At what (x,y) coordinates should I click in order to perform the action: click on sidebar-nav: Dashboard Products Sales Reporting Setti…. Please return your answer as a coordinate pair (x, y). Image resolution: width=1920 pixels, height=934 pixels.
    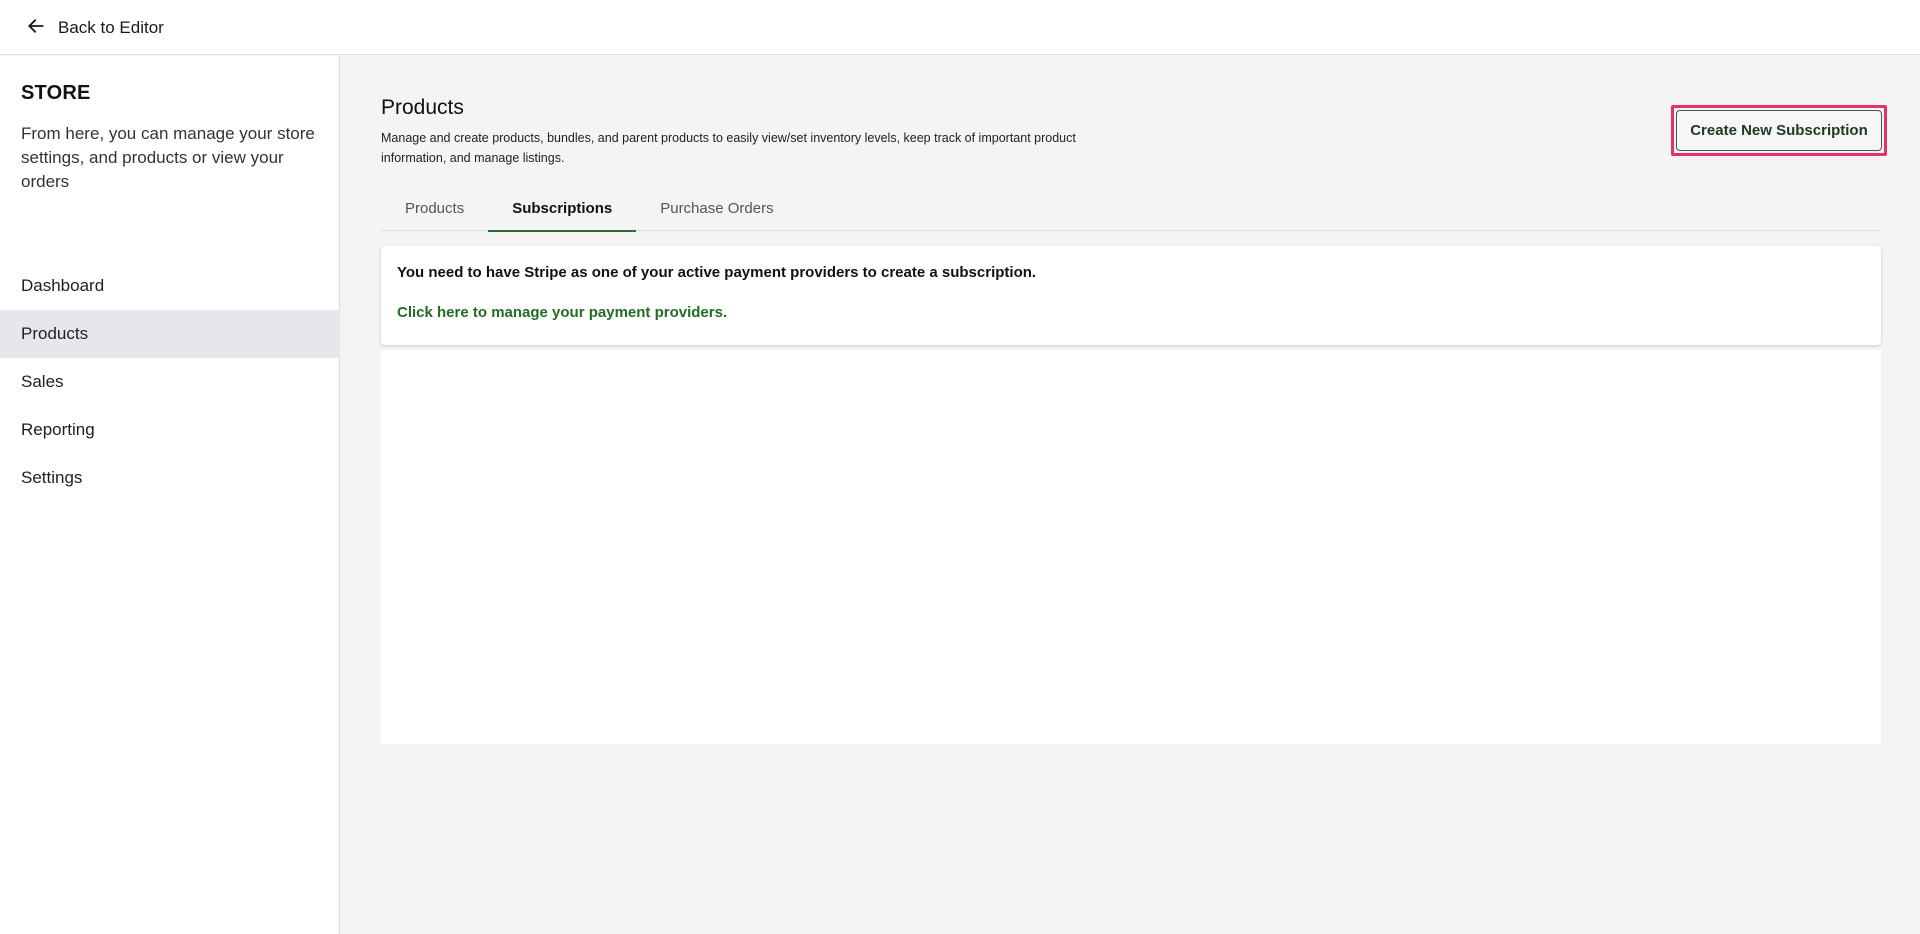
    Looking at the image, I should click on (170, 382).